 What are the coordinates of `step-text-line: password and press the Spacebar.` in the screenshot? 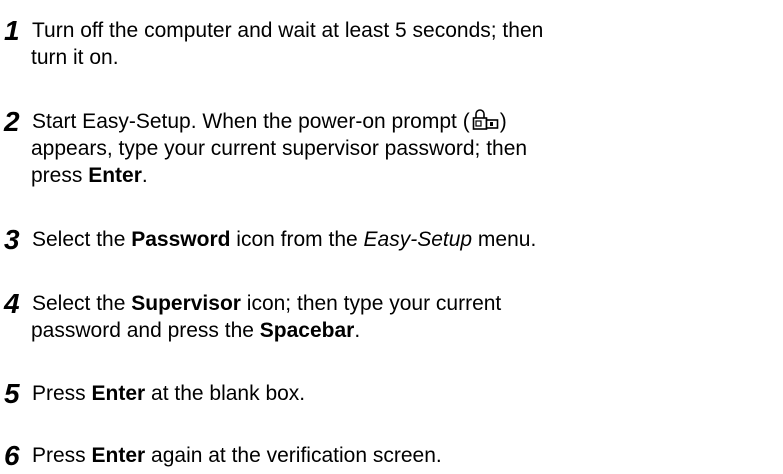 It's located at (196, 330).